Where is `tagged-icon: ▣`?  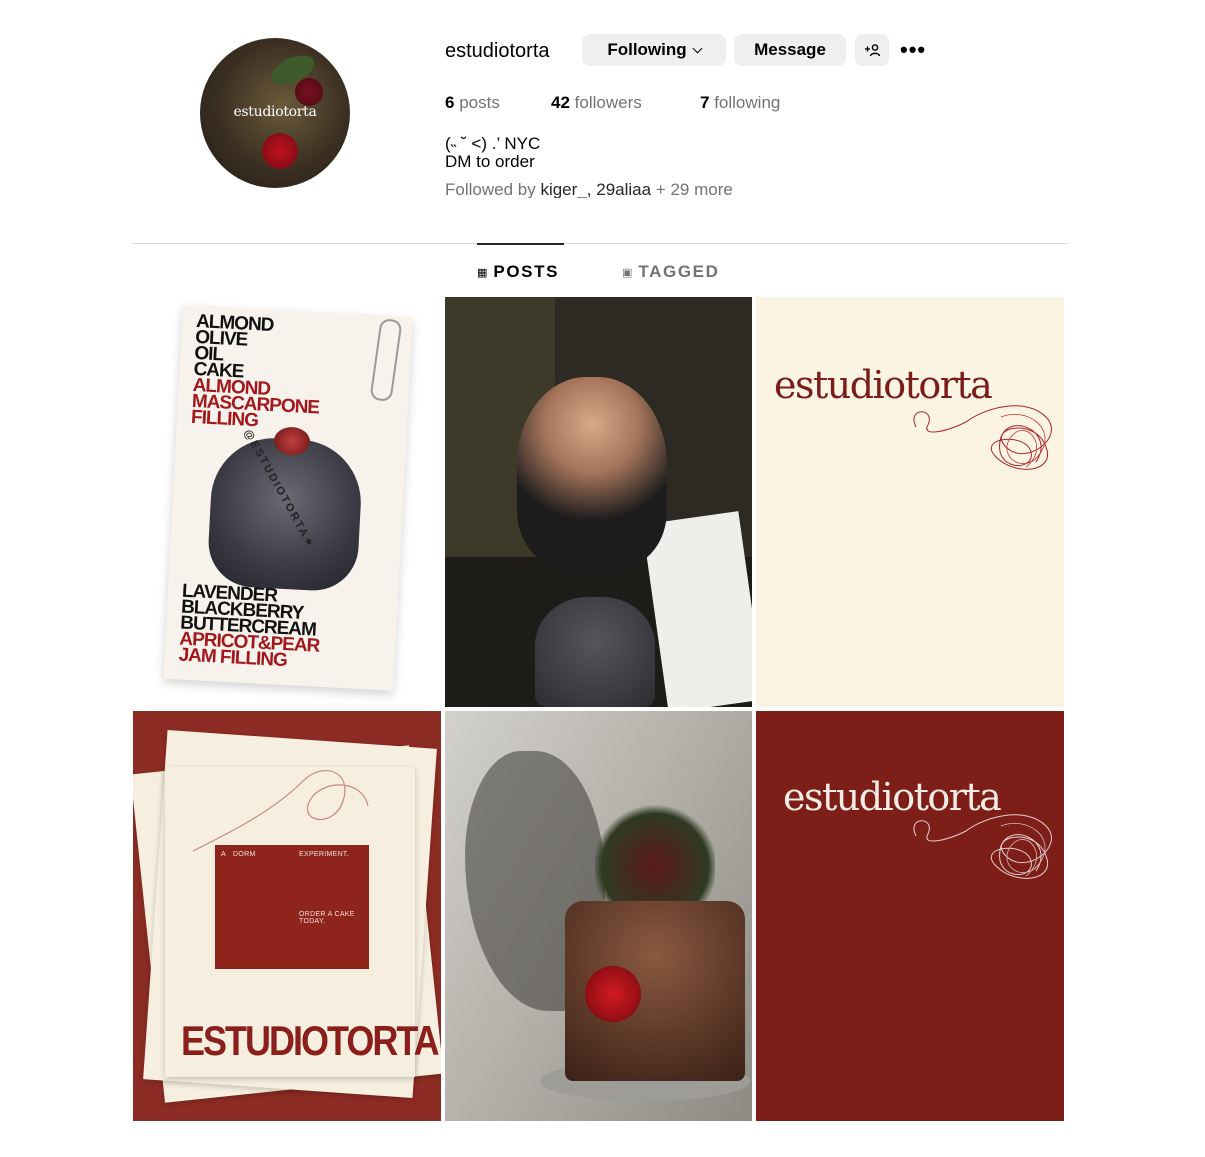
tagged-icon: ▣ is located at coordinates (627, 272).